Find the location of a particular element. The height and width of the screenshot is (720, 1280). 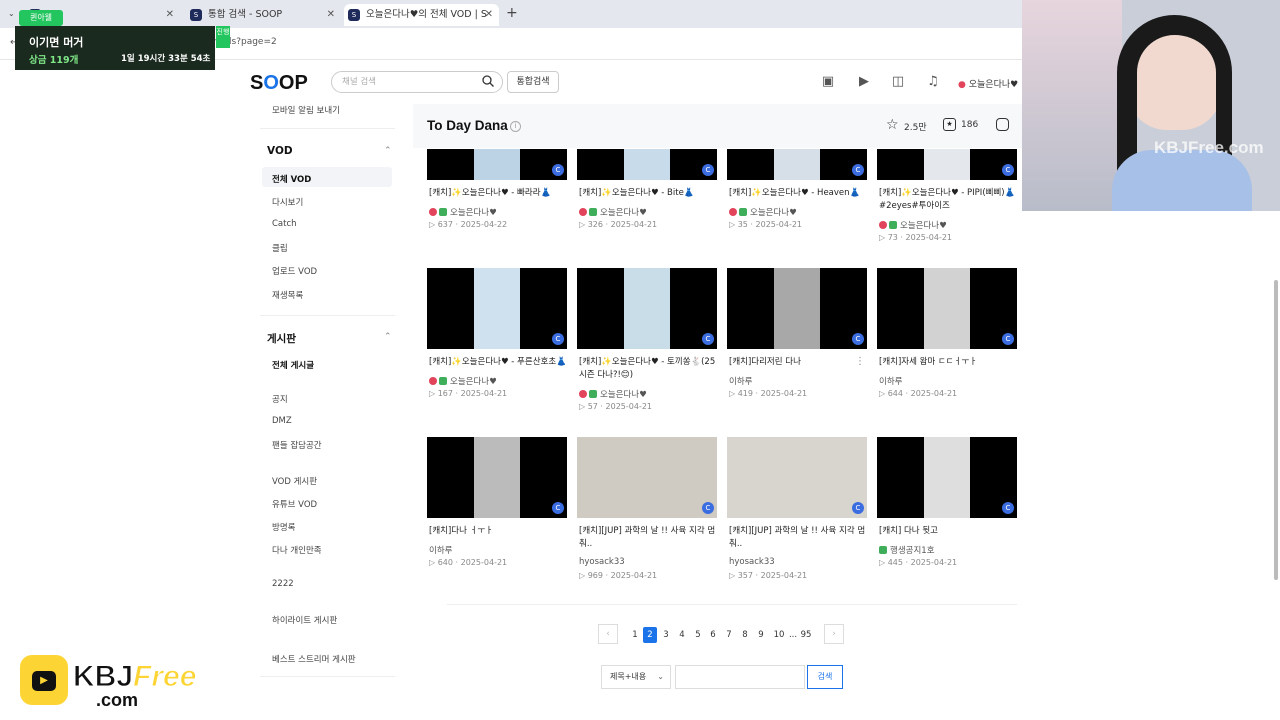

board-search-input is located at coordinates (740, 677).